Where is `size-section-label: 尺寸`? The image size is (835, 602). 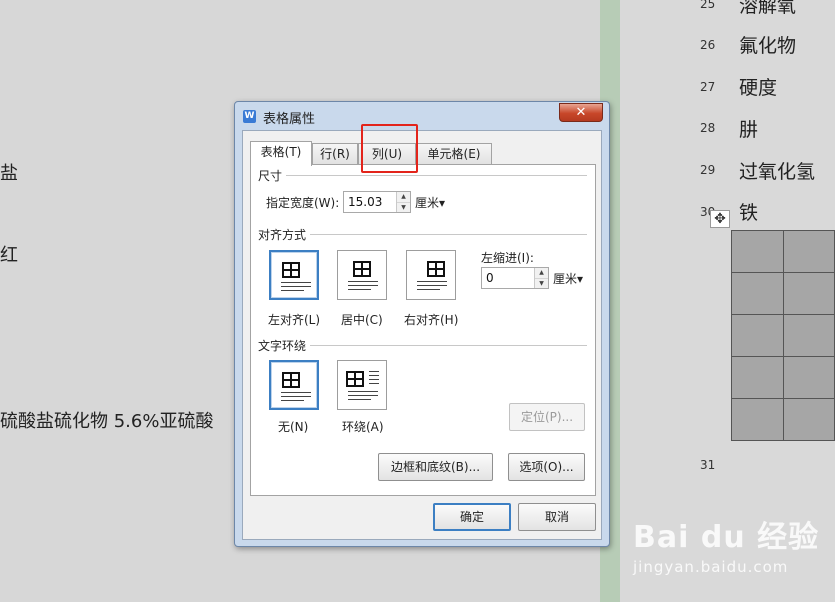 size-section-label: 尺寸 is located at coordinates (272, 175).